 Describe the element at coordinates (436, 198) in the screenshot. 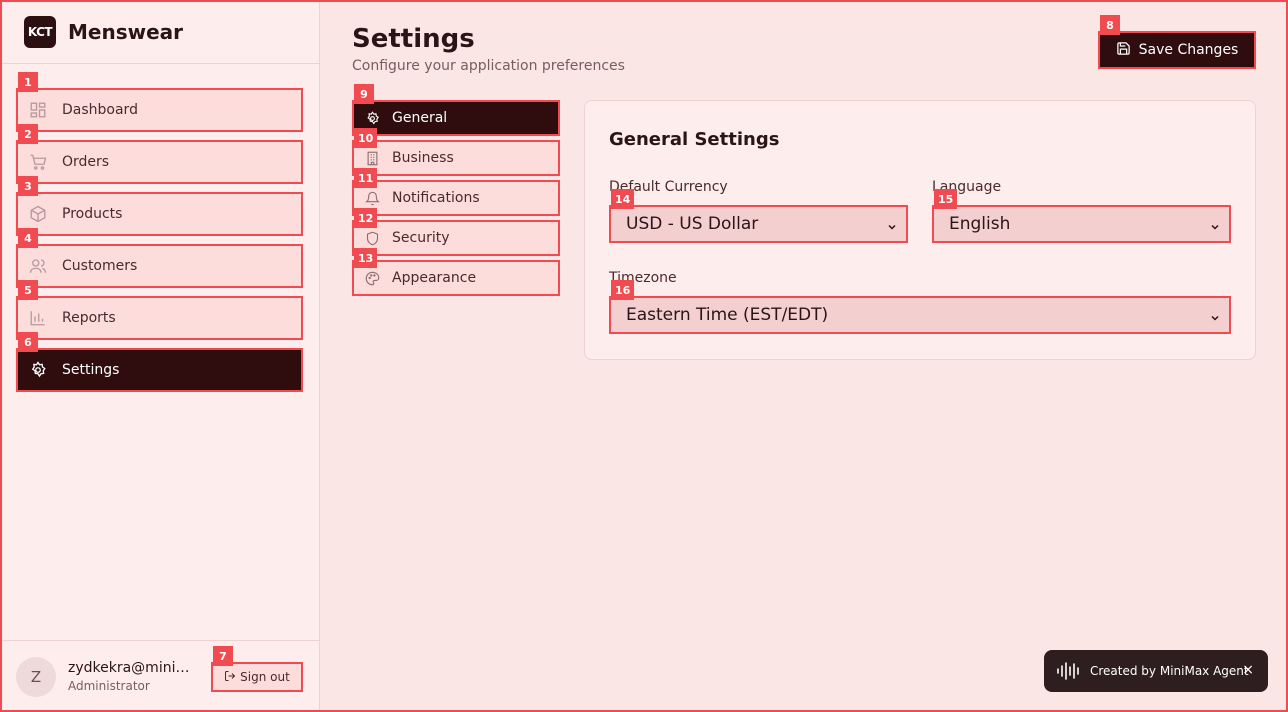

I see `tab-label: Notifications` at that location.